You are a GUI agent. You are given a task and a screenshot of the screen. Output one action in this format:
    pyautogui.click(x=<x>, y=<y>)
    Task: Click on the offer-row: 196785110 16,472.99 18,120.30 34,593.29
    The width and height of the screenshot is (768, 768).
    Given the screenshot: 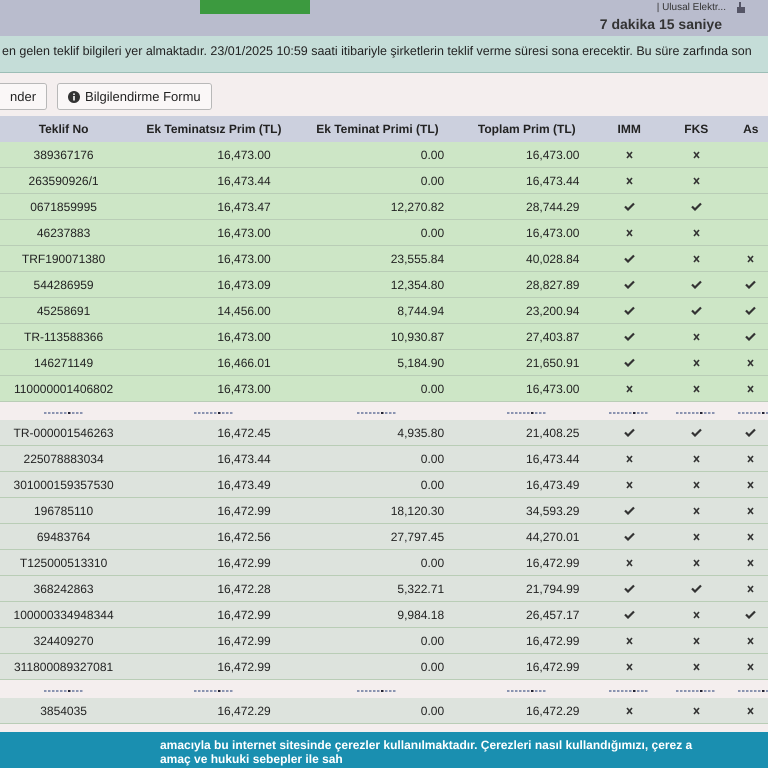 What is the action you would take?
    pyautogui.click(x=384, y=511)
    